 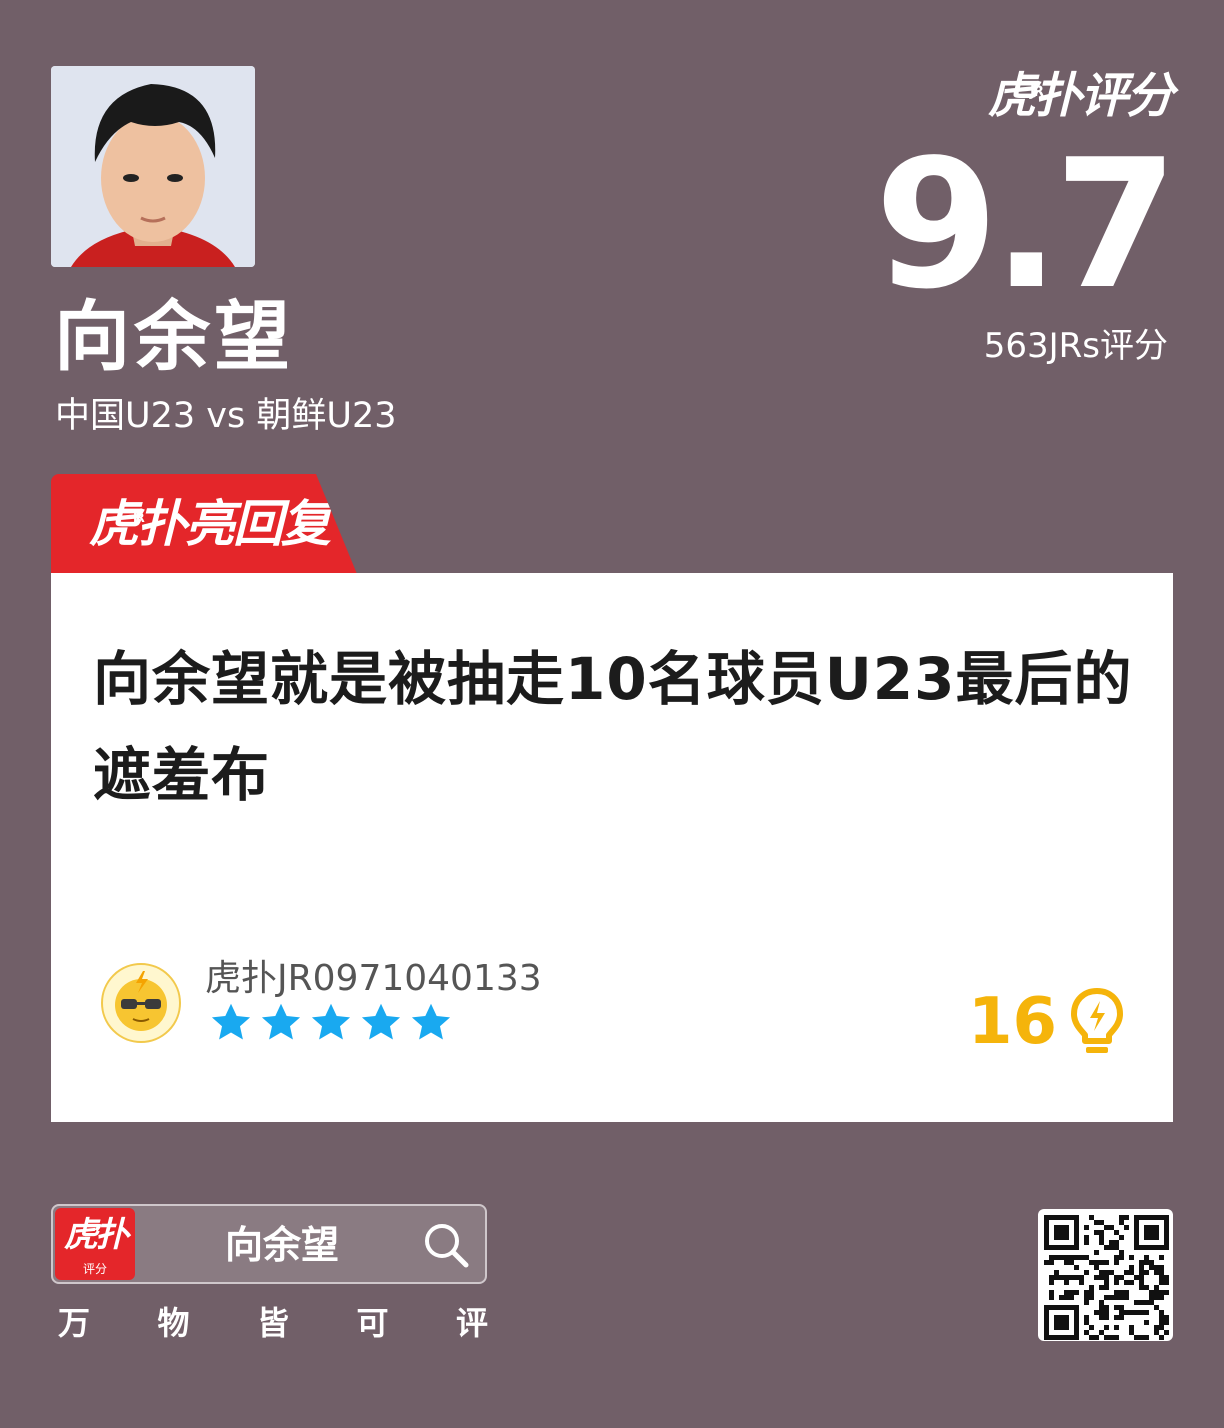 I want to click on hot-reply-tag-label: 虎扑亮回复 JR, so click(x=210, y=524).